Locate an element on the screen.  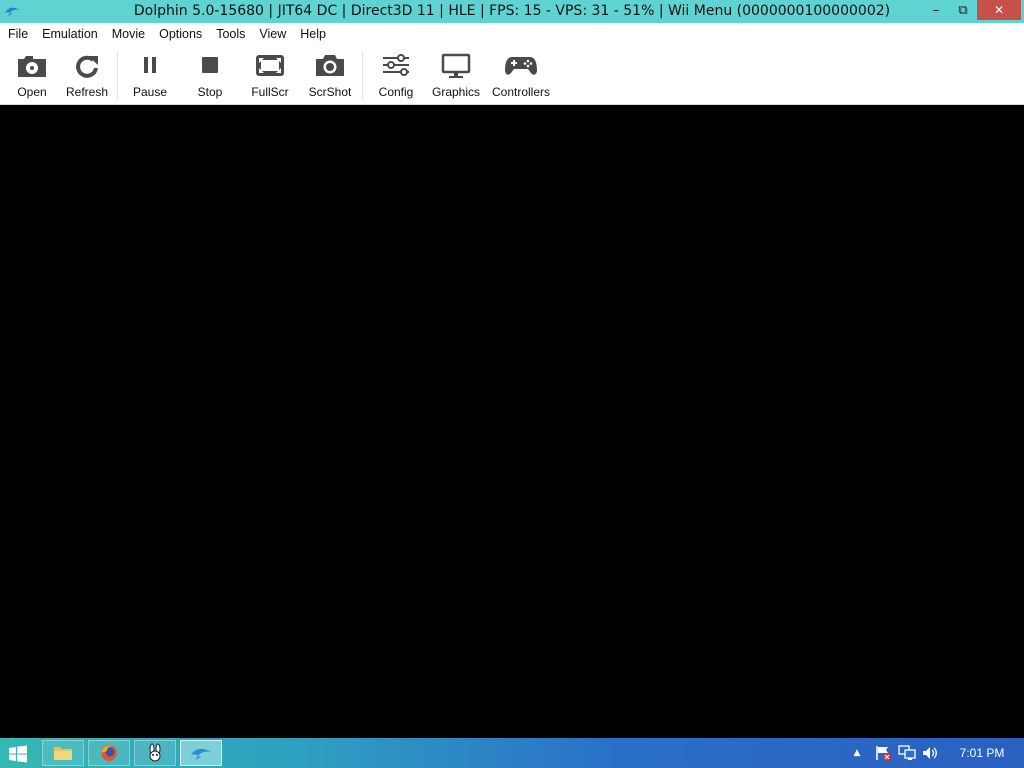
controllers-button: Controllers is located at coordinates (521, 75).